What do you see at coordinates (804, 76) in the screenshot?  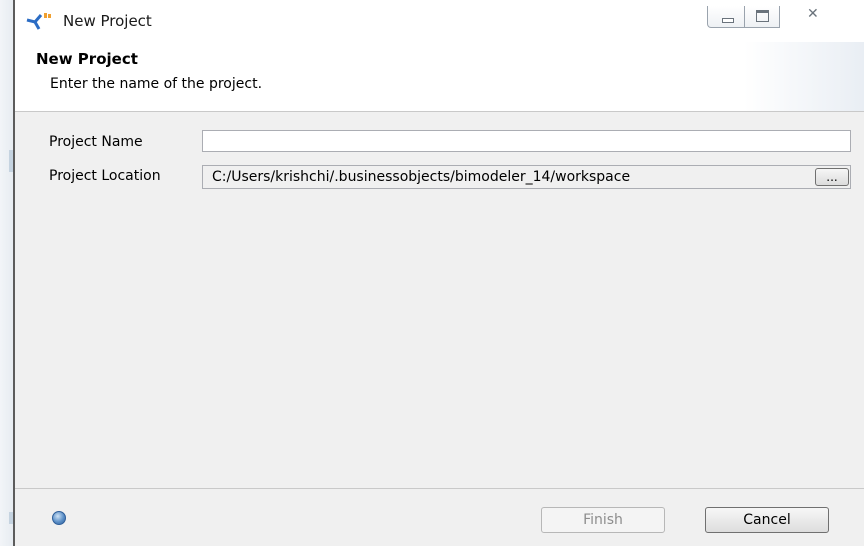 I see `banner-gradient` at bounding box center [804, 76].